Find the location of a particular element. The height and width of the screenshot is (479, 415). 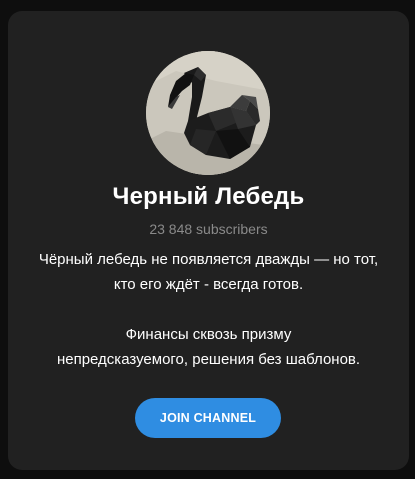

description-line: Финансы сквозь призму is located at coordinates (208, 334).